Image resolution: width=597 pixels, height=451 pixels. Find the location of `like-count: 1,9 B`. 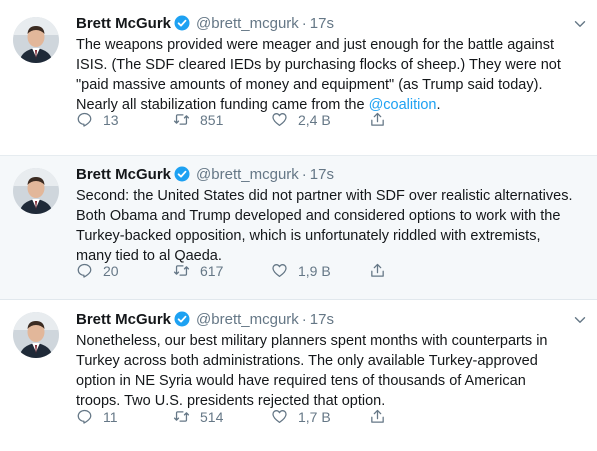

like-count: 1,9 B is located at coordinates (314, 271).